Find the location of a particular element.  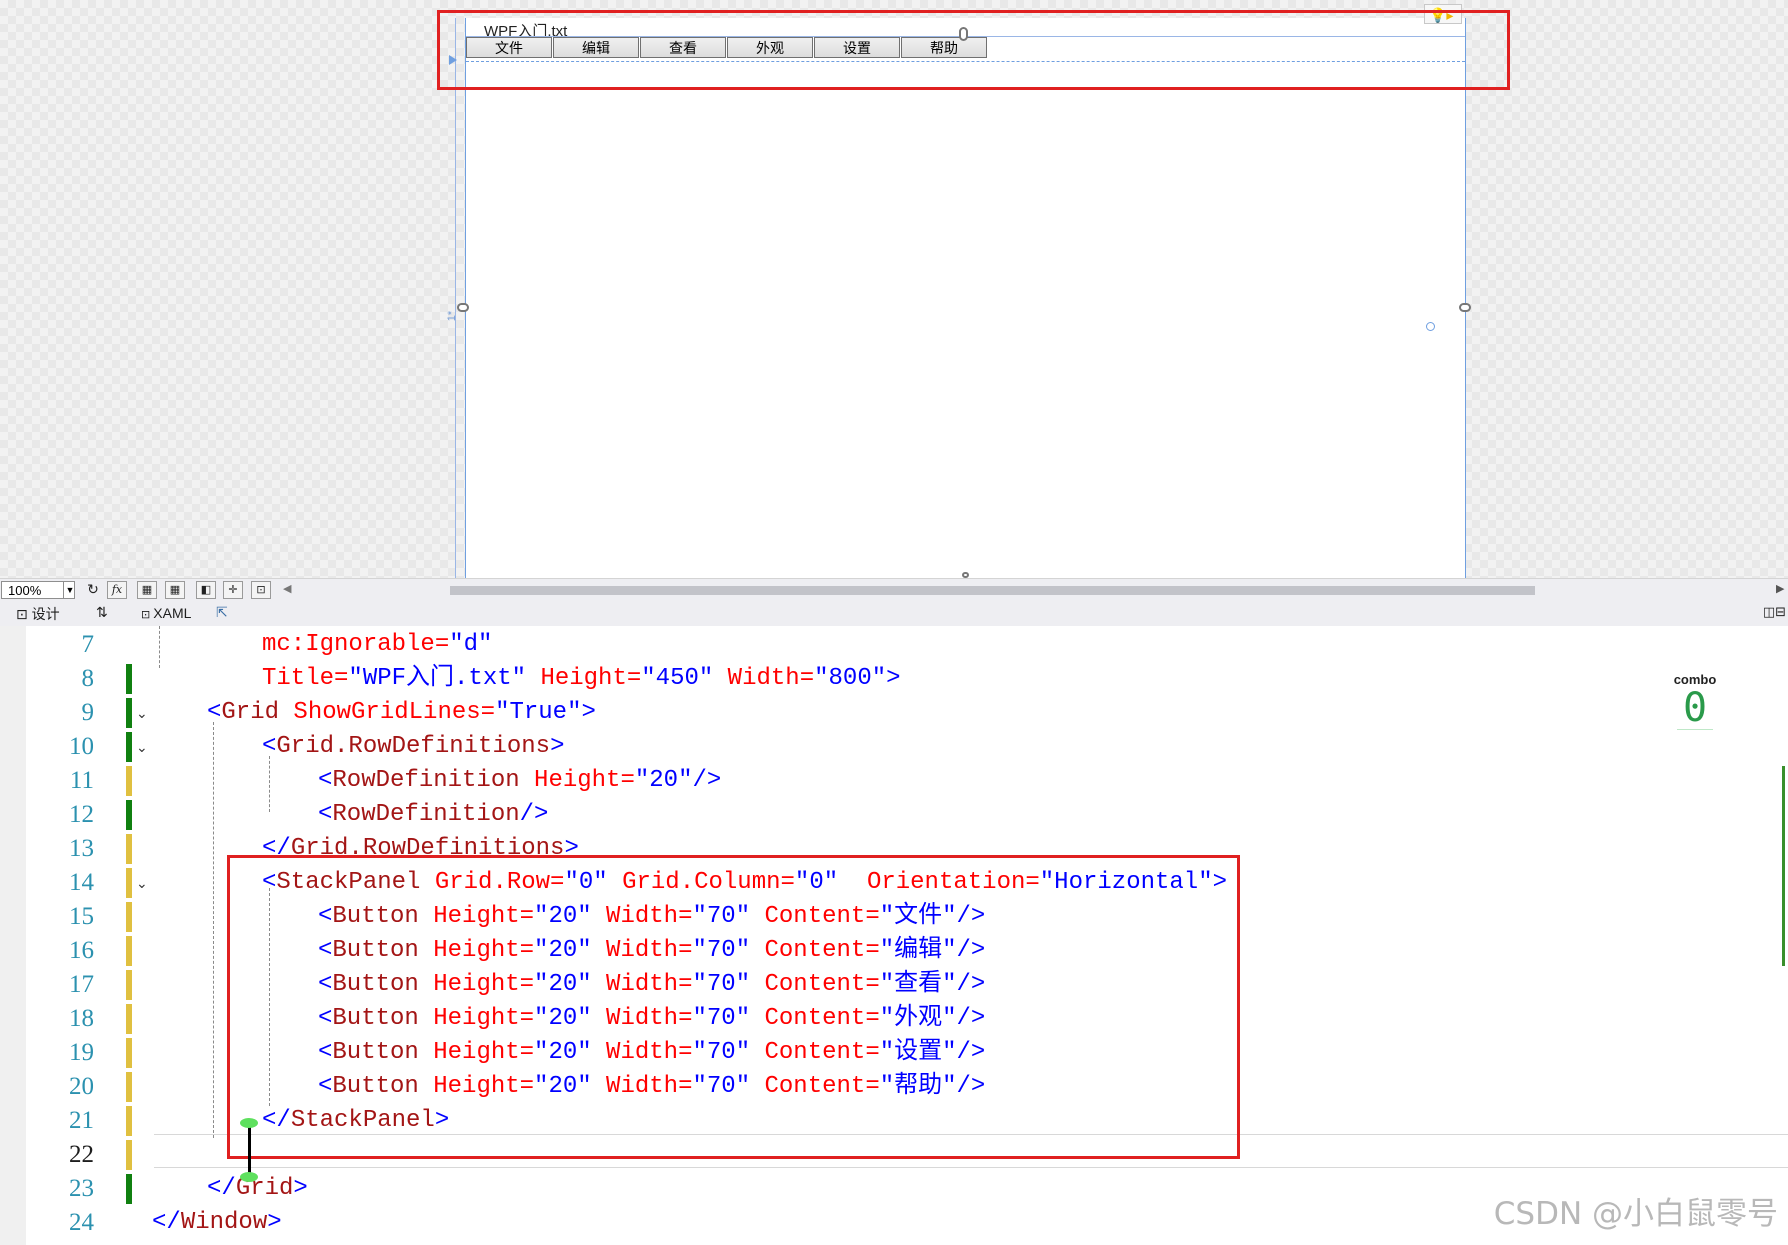

scroll-right-icon: ▶ is located at coordinates (1780, 588).